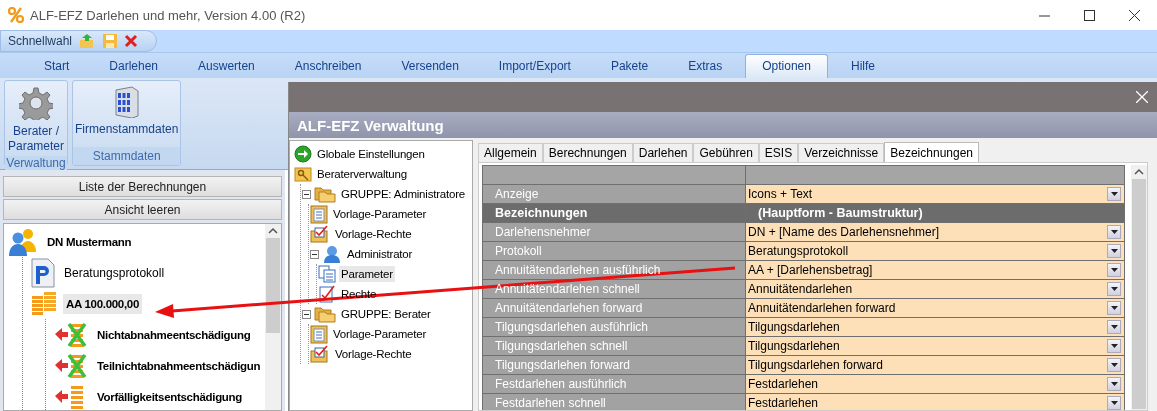  What do you see at coordinates (510, 152) in the screenshot?
I see `tab: Allgemein` at bounding box center [510, 152].